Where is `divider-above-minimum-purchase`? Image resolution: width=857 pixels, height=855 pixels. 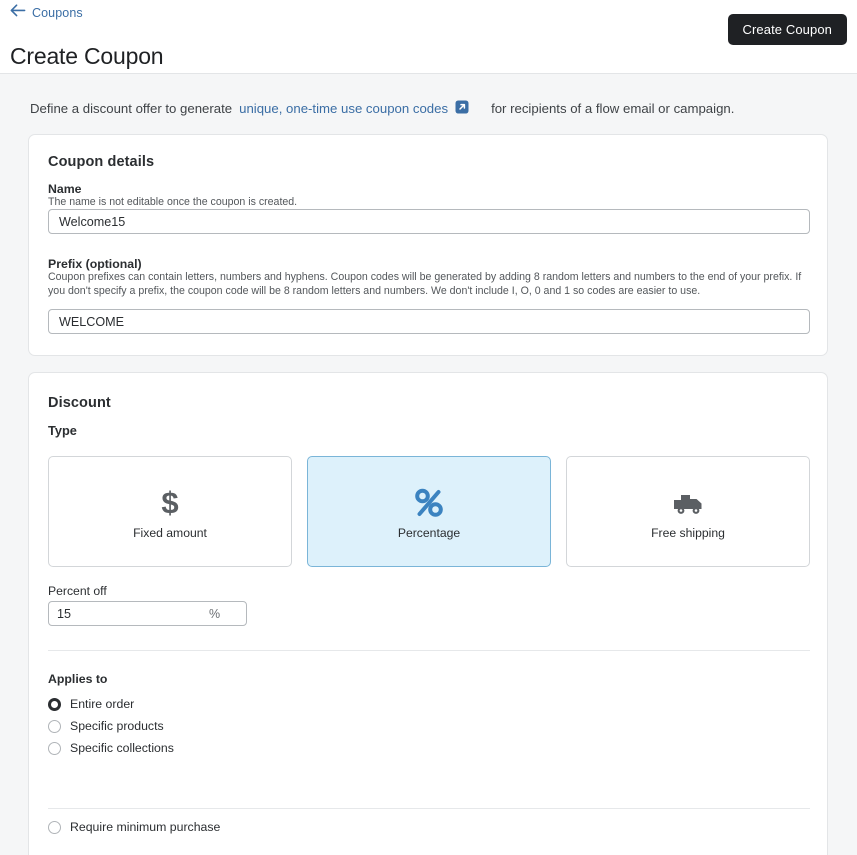
divider-above-minimum-purchase is located at coordinates (429, 808).